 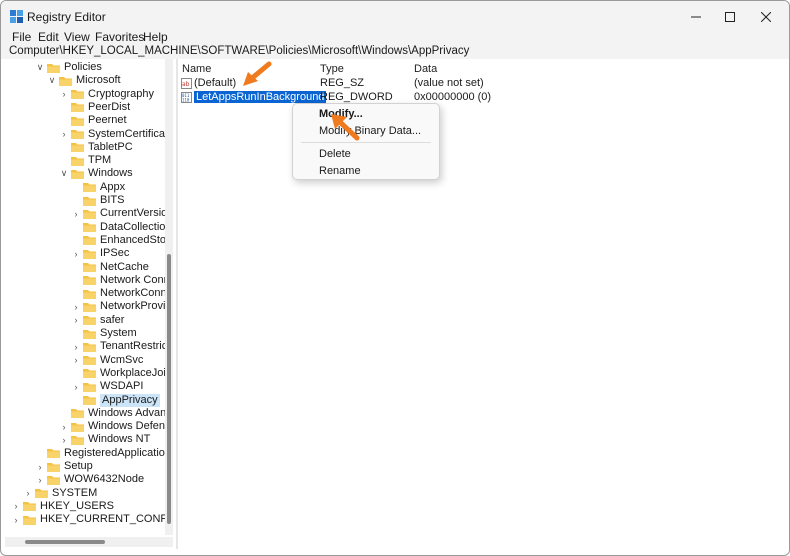 I want to click on window-title: Registry Editor, so click(x=66, y=17).